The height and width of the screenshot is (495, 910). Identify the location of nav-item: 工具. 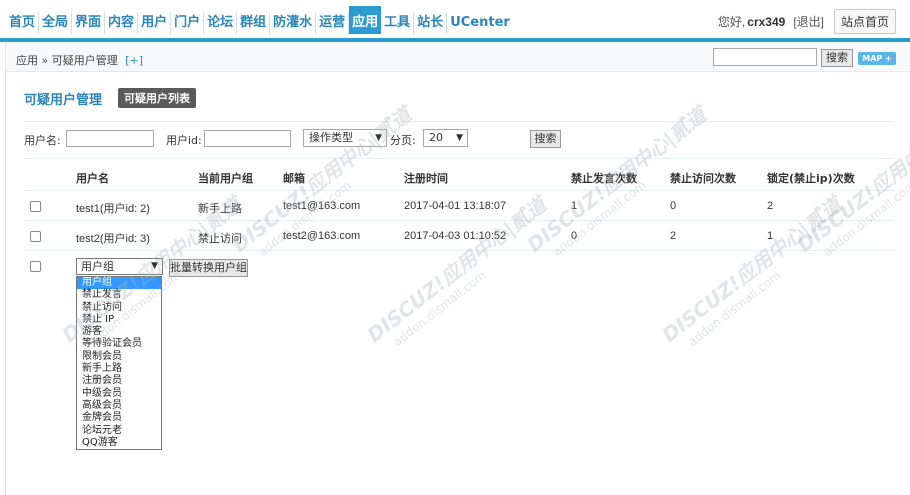
(398, 23).